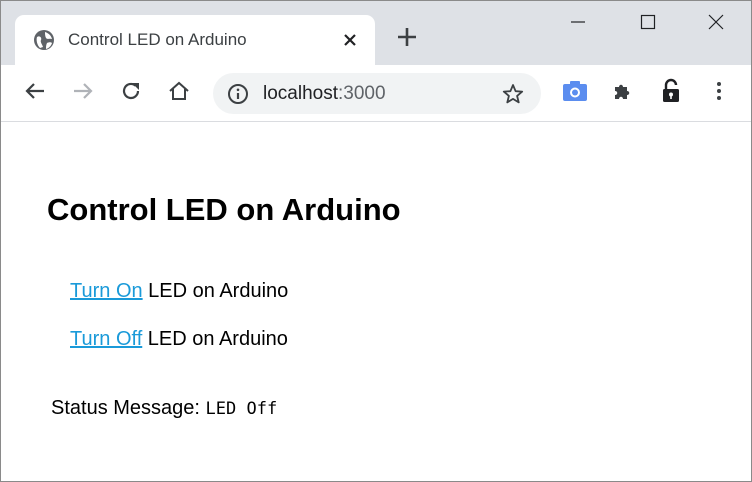 Image resolution: width=752 pixels, height=482 pixels. What do you see at coordinates (44, 40) in the screenshot?
I see `globe-icon` at bounding box center [44, 40].